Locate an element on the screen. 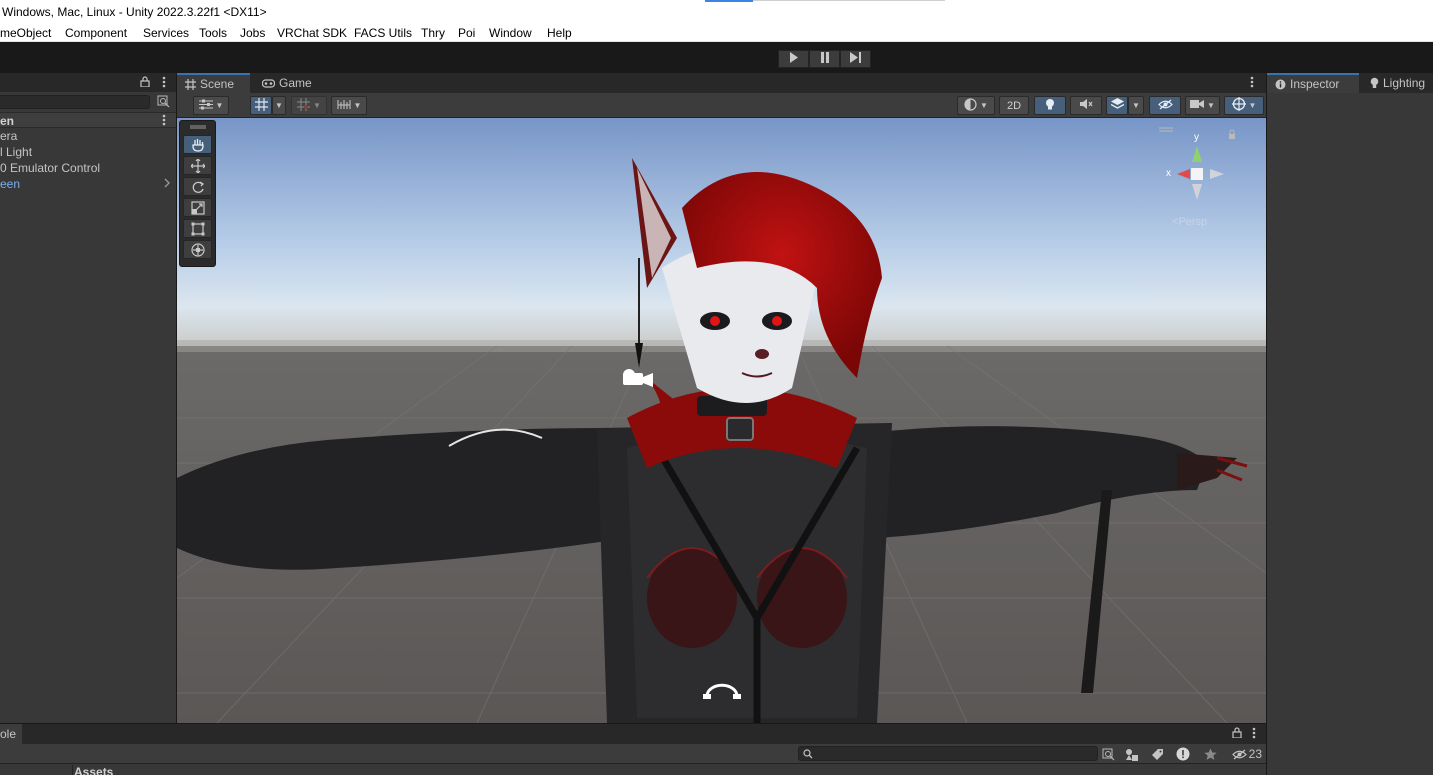 The image size is (1433, 775). hierarchy-item-light: l Light is located at coordinates (88, 152).